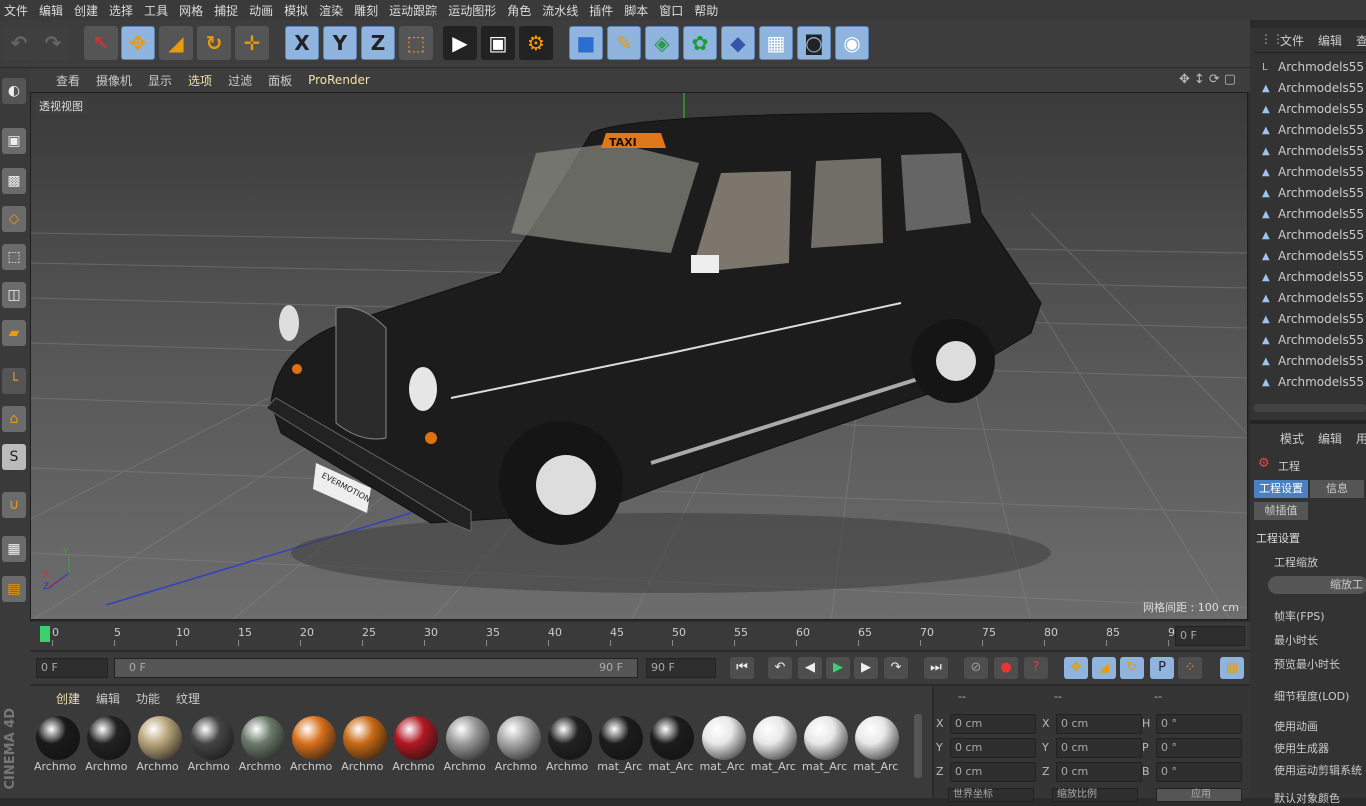  I want to click on viewport-menu-cameras: 摄像机, so click(114, 80).